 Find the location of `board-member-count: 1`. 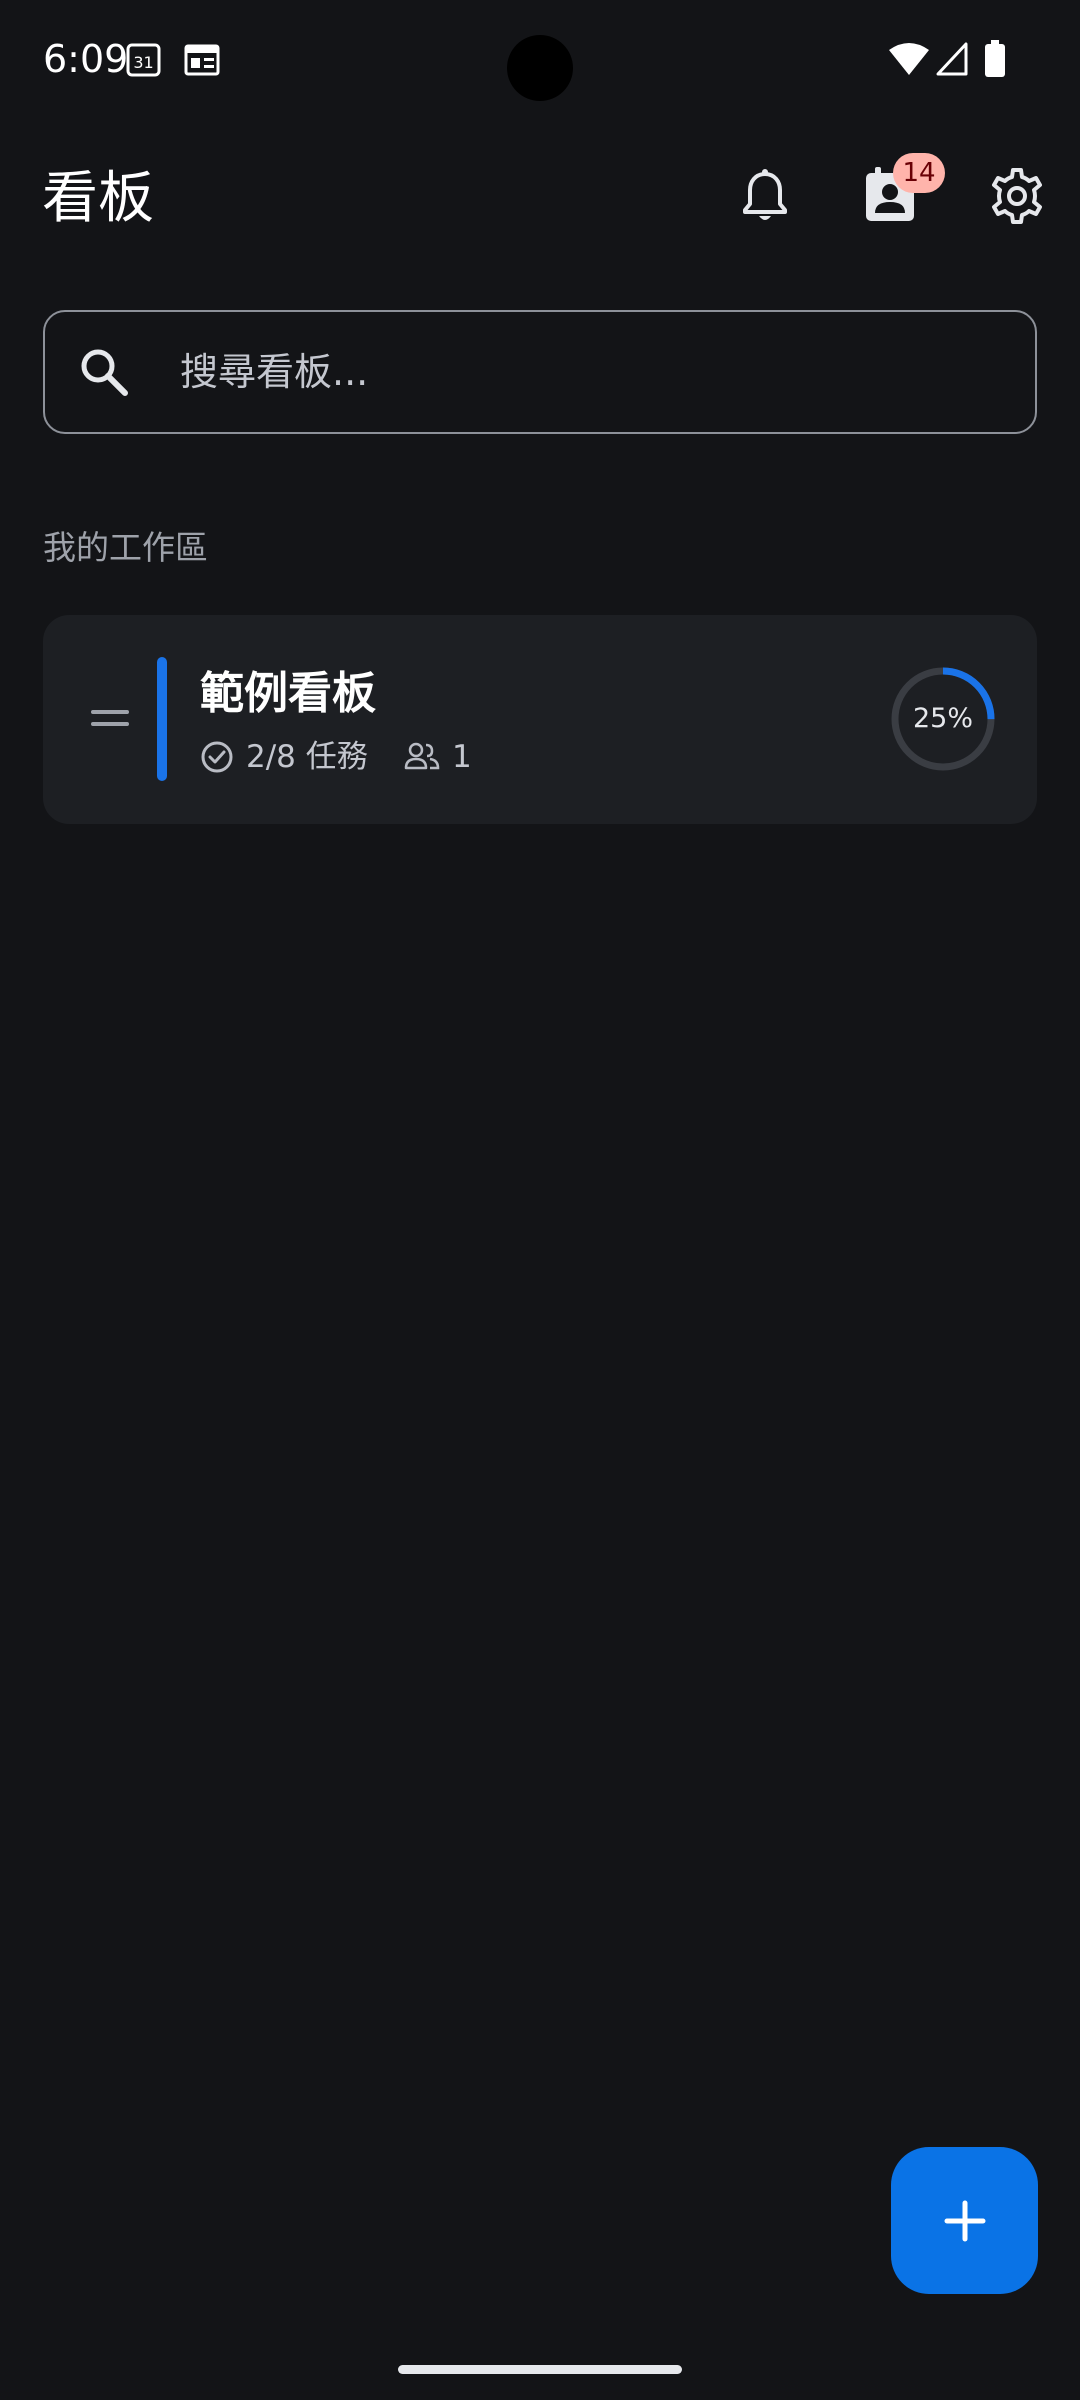

board-member-count: 1 is located at coordinates (462, 757).